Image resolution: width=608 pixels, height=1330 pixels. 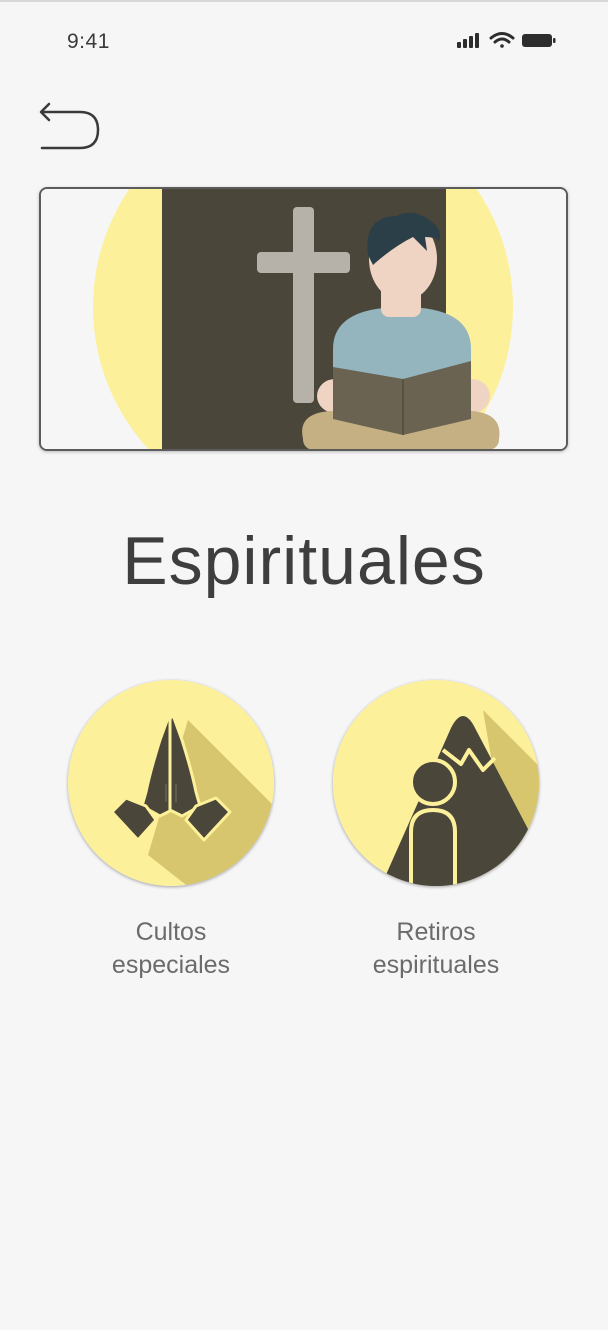 I want to click on category-cultos-especiales: Cultos especiales, so click(x=171, y=831).